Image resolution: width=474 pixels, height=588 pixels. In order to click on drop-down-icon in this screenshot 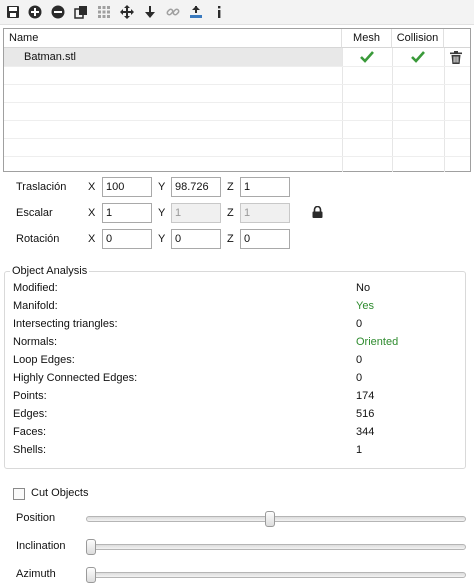, I will do `click(150, 12)`.